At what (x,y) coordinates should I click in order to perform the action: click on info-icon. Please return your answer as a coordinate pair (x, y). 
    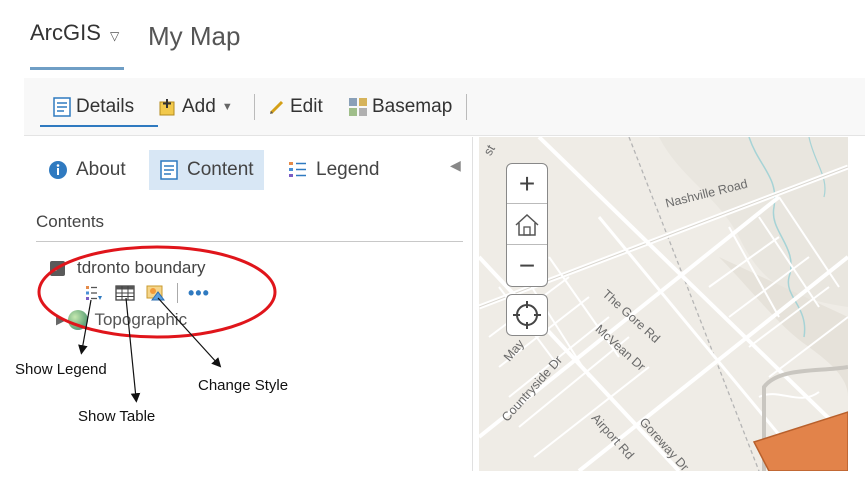
    Looking at the image, I should click on (58, 170).